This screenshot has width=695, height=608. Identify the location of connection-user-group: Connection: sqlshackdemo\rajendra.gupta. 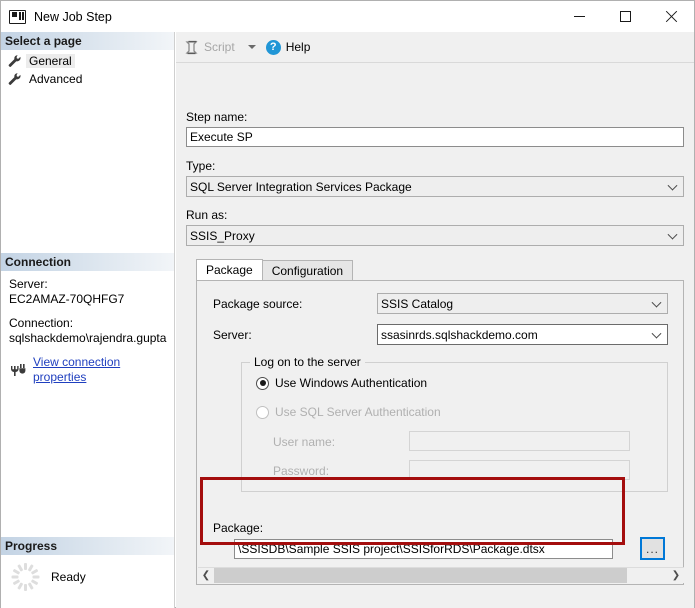
(88, 331).